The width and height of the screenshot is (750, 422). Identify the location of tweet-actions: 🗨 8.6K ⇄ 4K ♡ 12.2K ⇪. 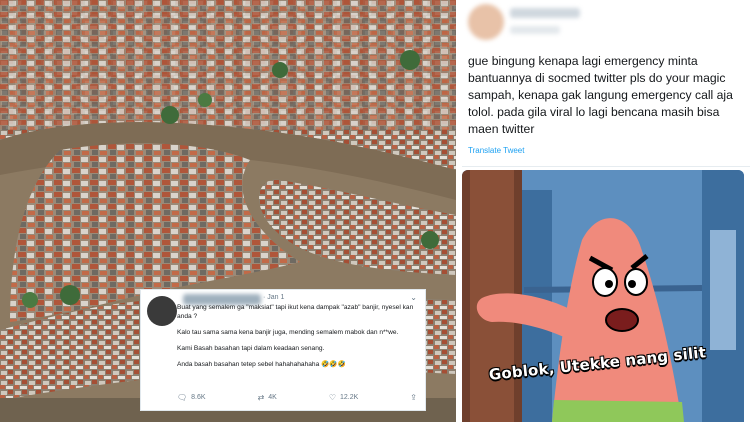
(297, 397).